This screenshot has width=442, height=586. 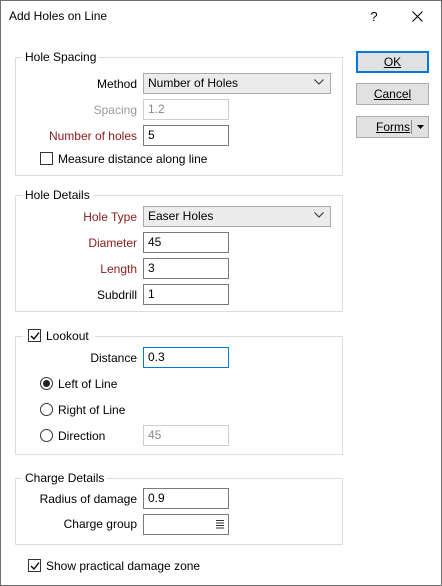 I want to click on distance-input: 0.3, so click(x=186, y=357).